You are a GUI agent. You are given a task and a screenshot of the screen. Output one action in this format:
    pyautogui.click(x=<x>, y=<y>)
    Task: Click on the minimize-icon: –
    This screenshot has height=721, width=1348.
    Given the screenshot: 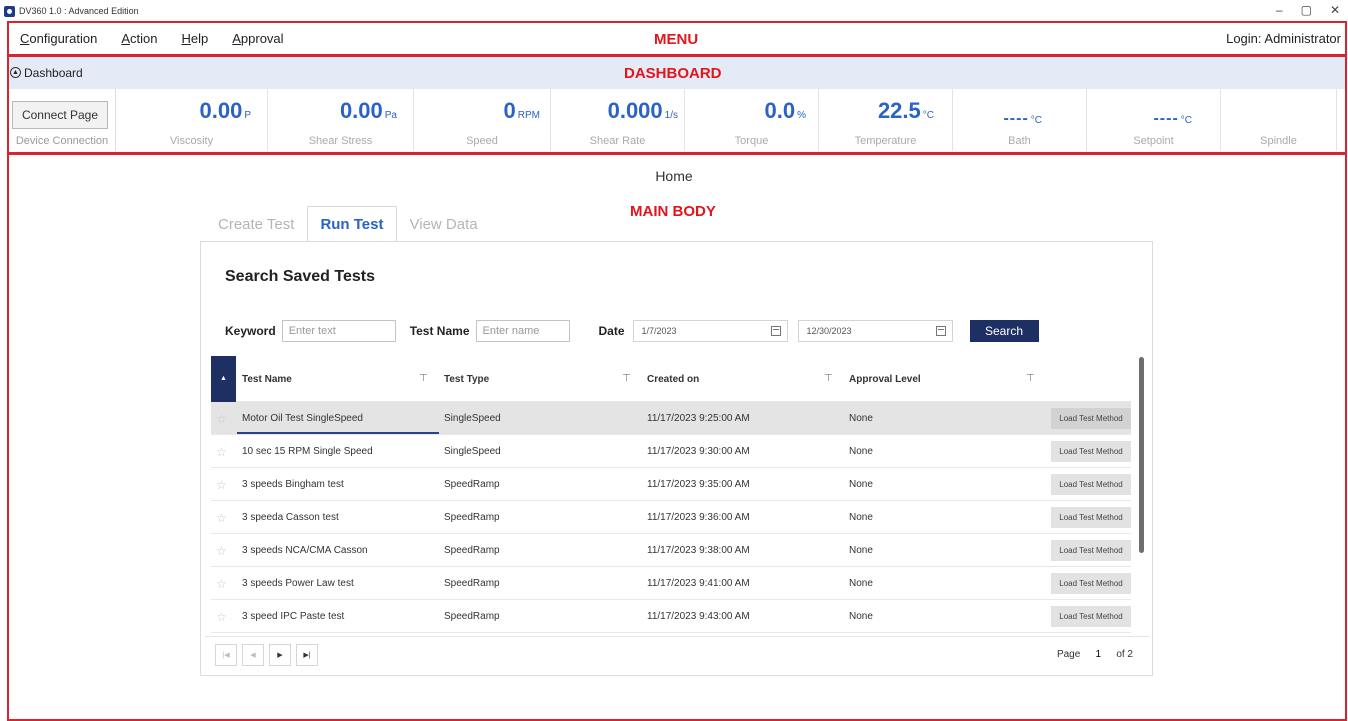 What is the action you would take?
    pyautogui.click(x=1279, y=10)
    